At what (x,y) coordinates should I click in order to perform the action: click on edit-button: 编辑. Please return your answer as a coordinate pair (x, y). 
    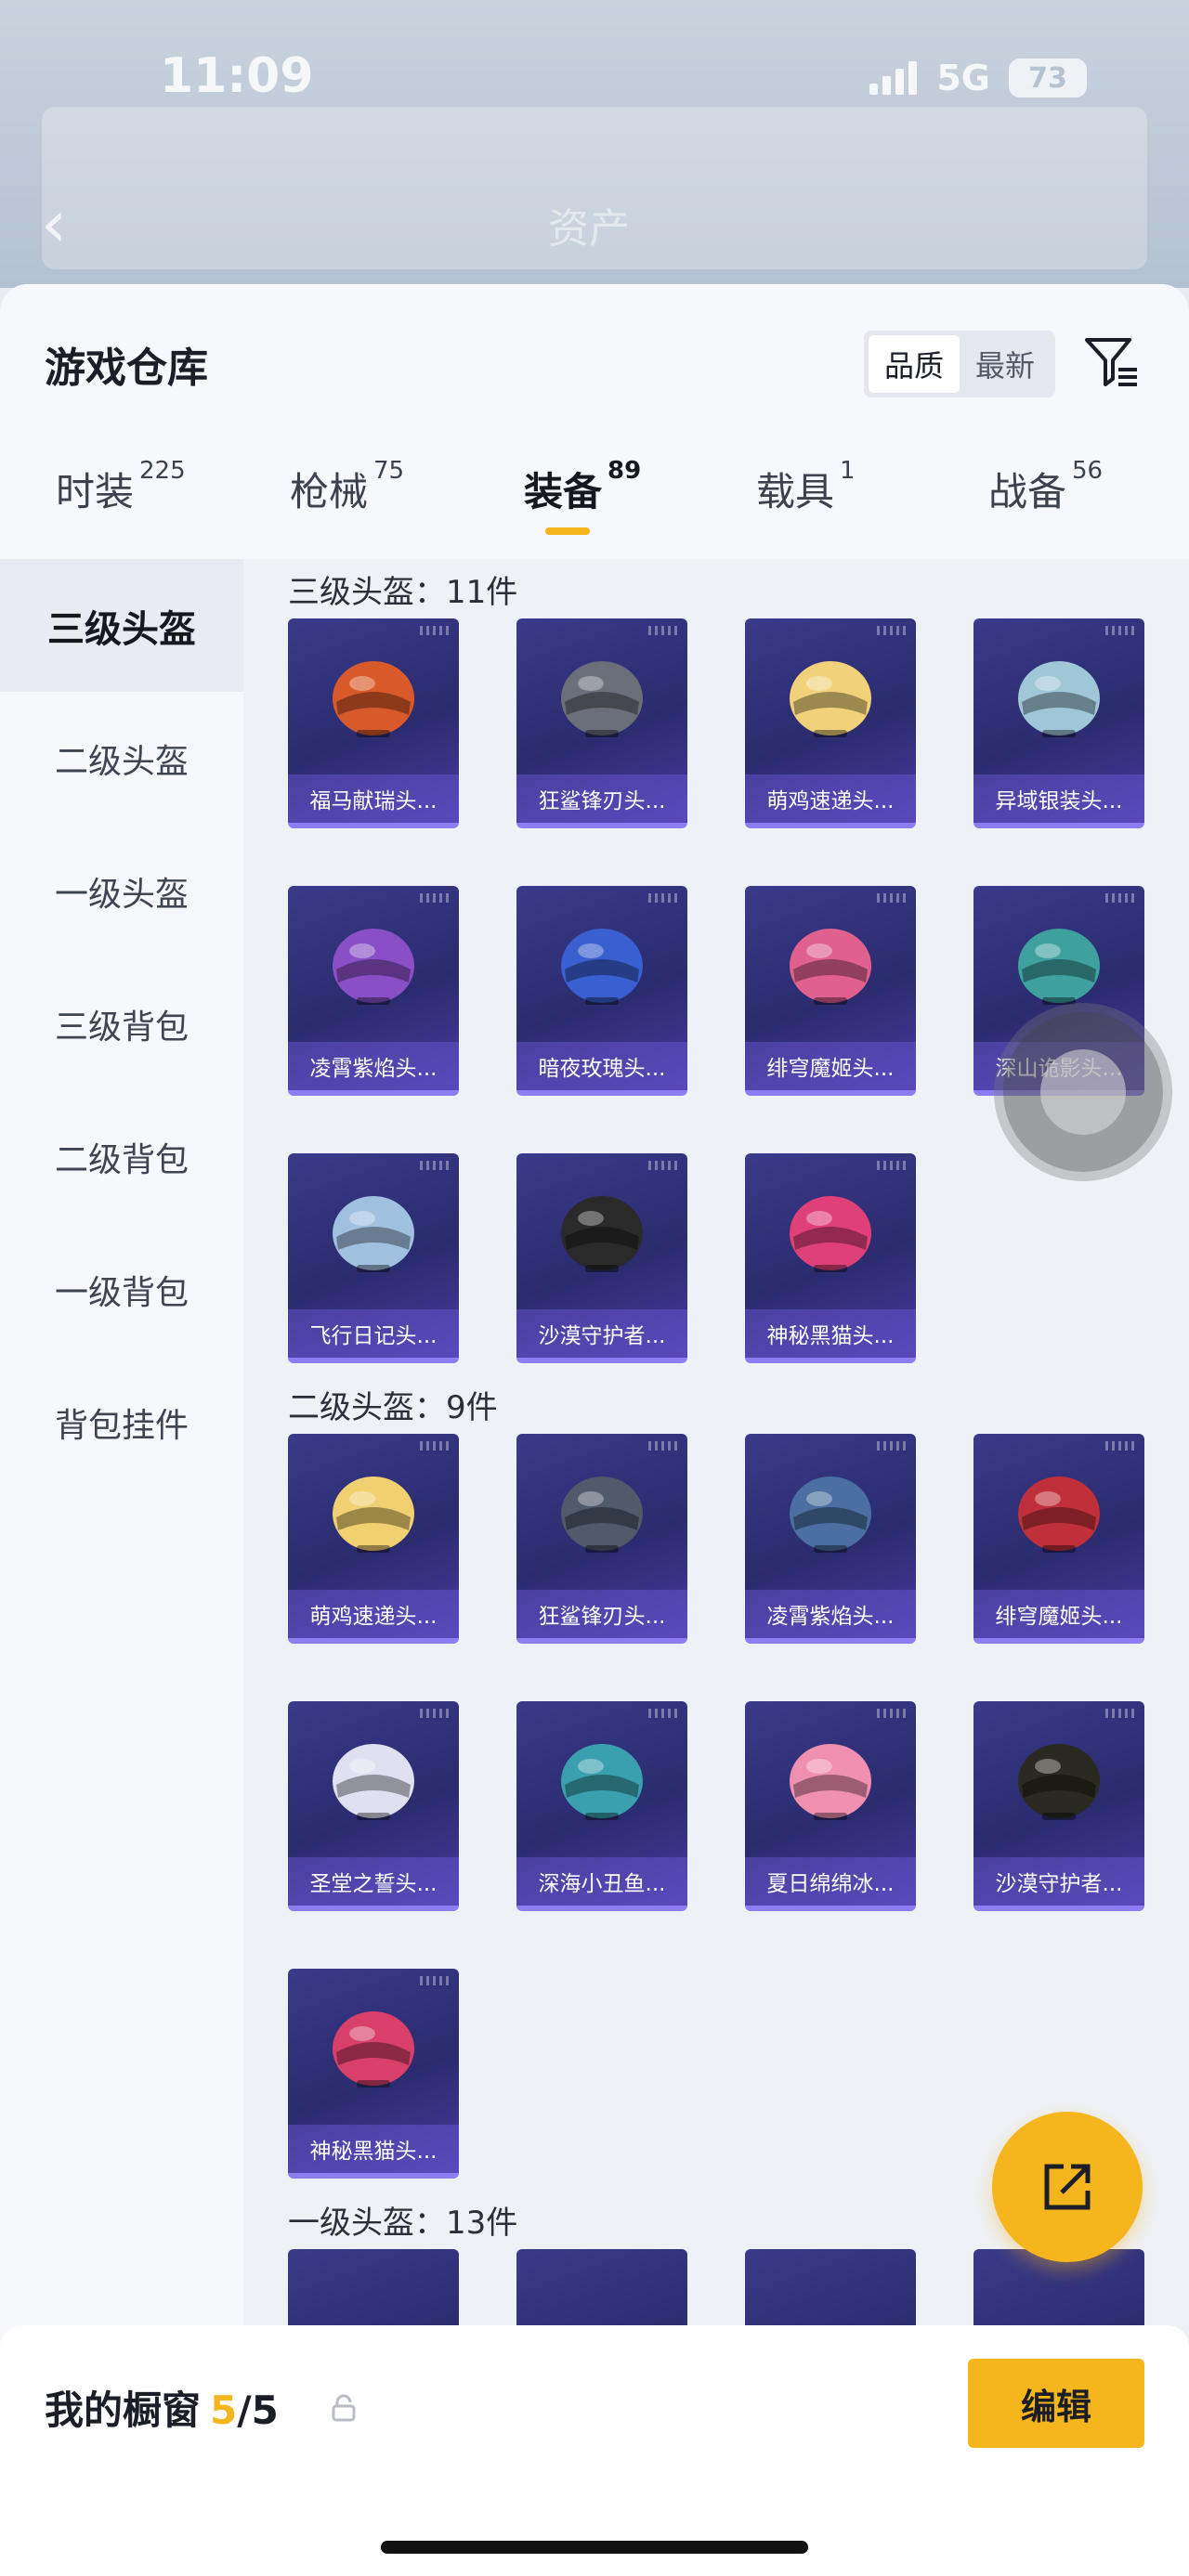
    Looking at the image, I should click on (1056, 2403).